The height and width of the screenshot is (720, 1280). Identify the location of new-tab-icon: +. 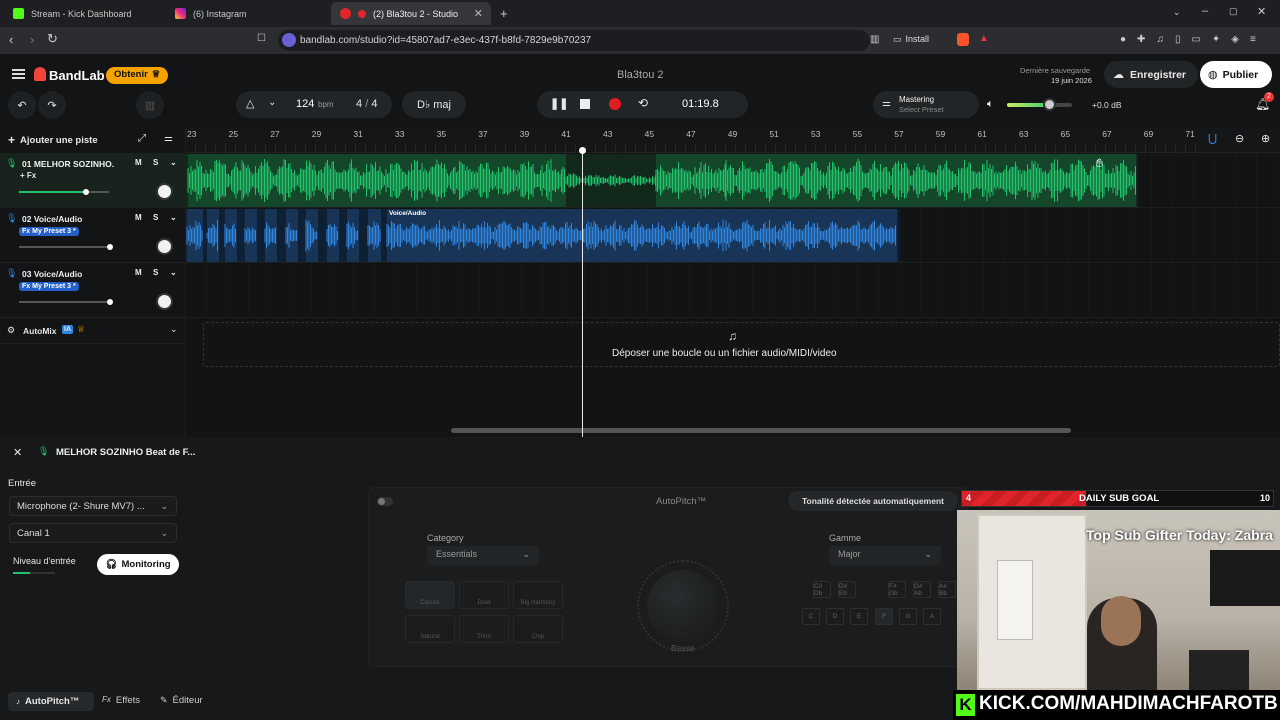
(504, 13).